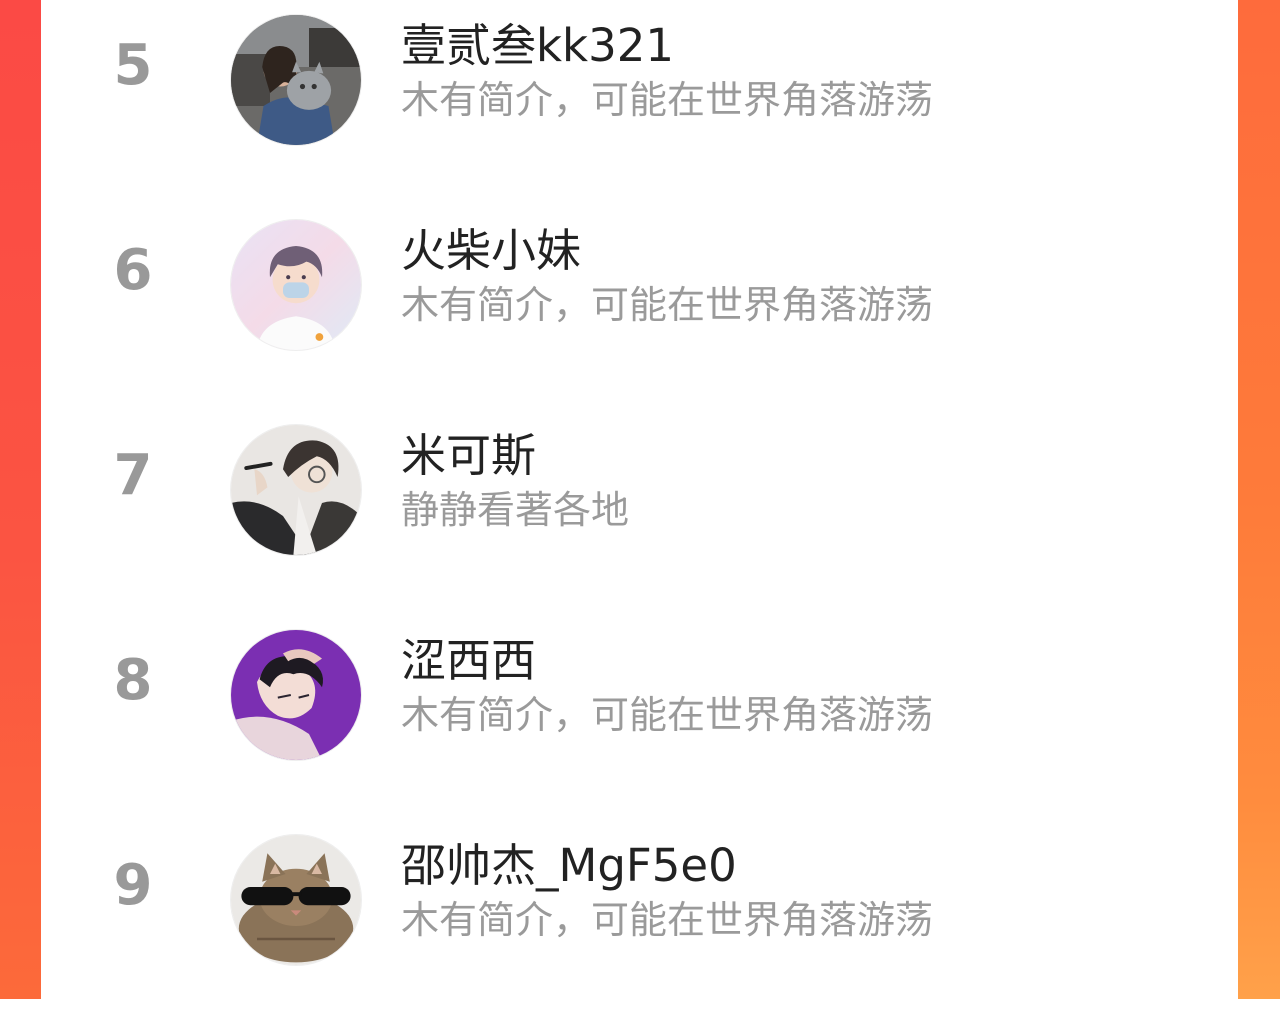 This screenshot has height=1025, width=1280. I want to click on woman-with-cat-icon, so click(296, 80).